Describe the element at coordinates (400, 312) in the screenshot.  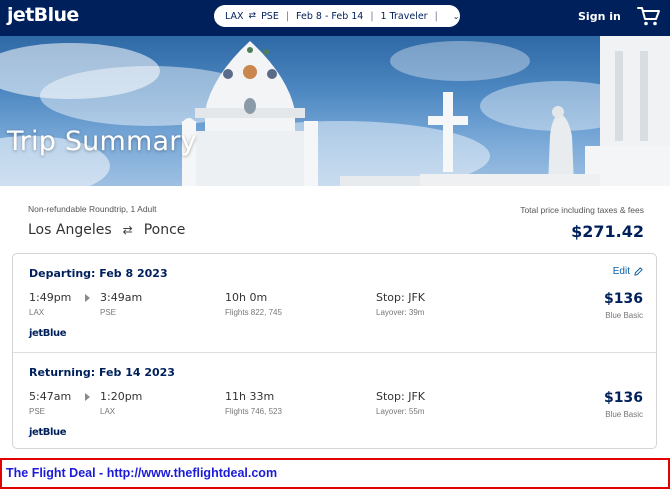
I see `layover-info: Layover: 39m` at that location.